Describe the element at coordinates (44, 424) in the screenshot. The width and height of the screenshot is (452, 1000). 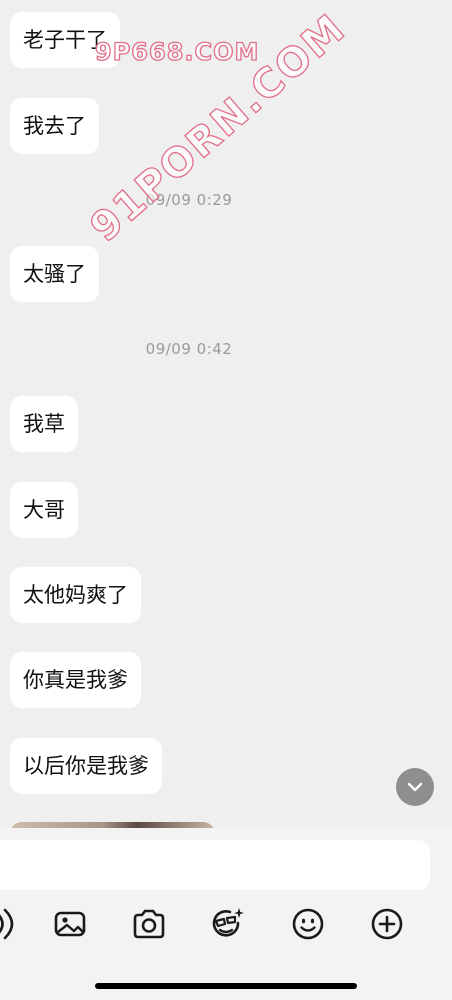
I see `message-bubble: 我草` at that location.